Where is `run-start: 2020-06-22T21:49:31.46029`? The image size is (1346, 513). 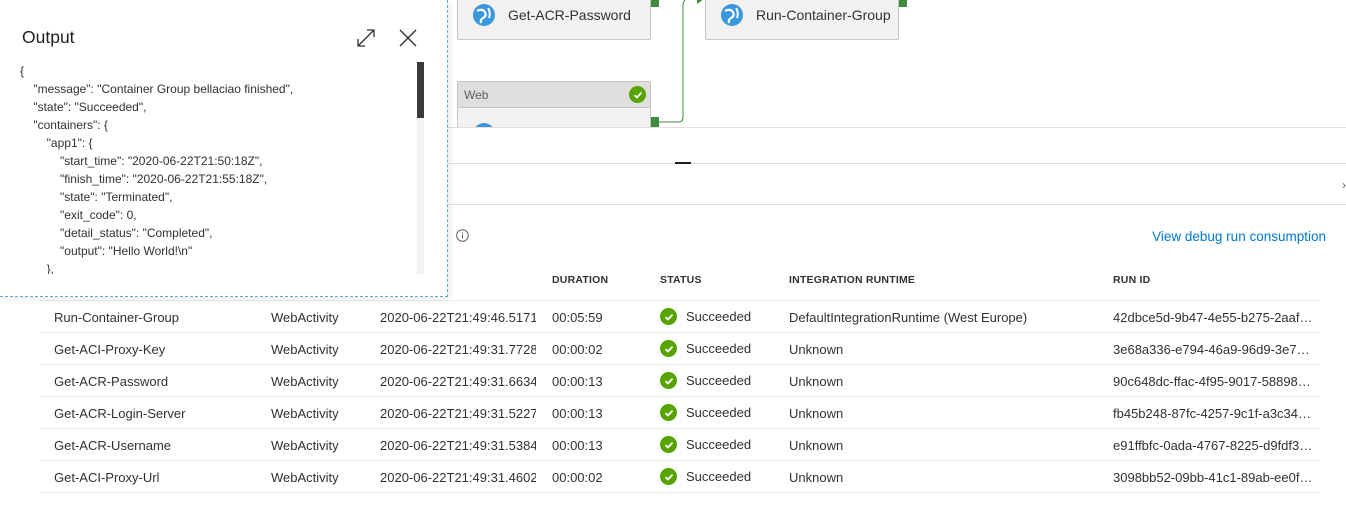 run-start: 2020-06-22T21:49:31.46029 is located at coordinates (458, 477).